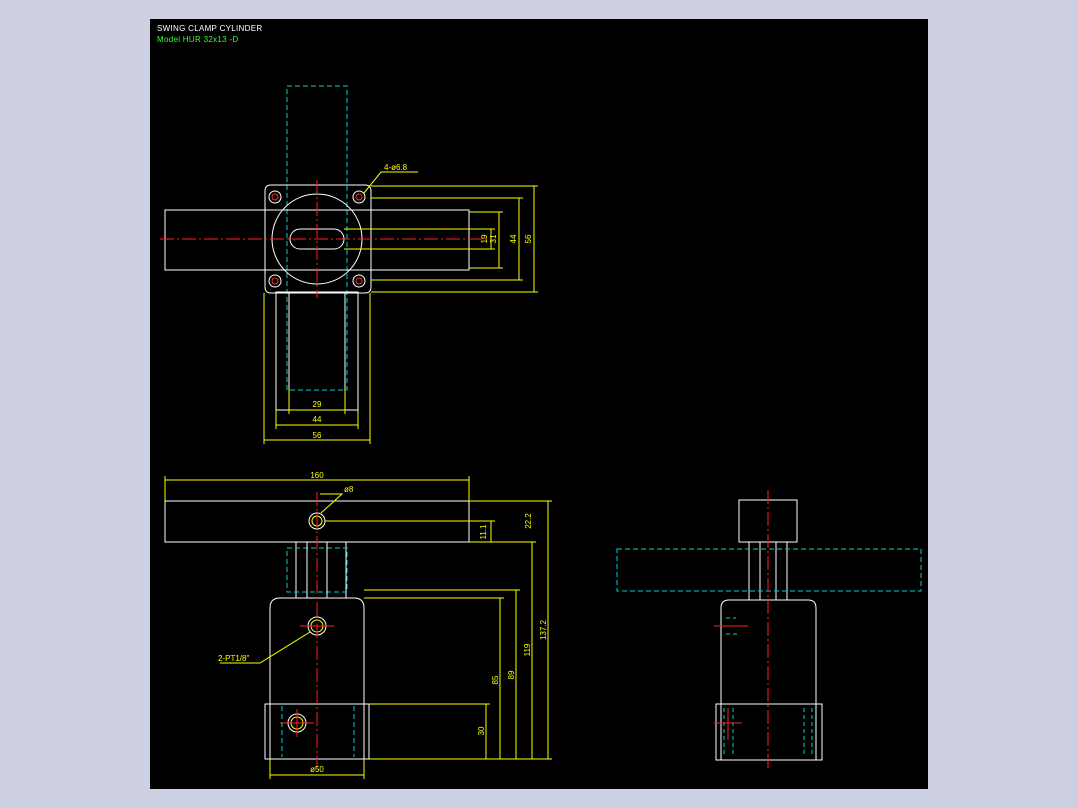 This screenshot has height=808, width=1078. Describe the element at coordinates (483, 532) in the screenshot. I see `dim-front-11: 11.1` at that location.